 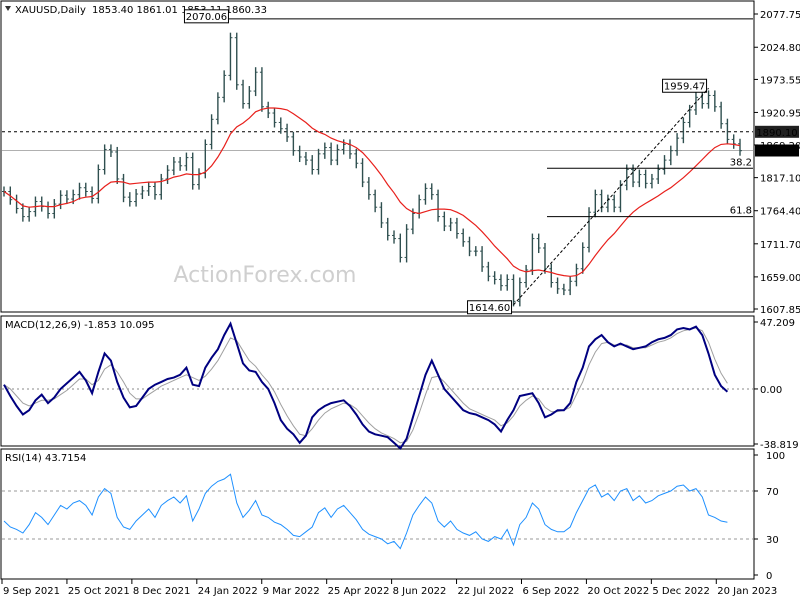 I want to click on date-tick-label: 20 Oct 2022, so click(x=618, y=591).